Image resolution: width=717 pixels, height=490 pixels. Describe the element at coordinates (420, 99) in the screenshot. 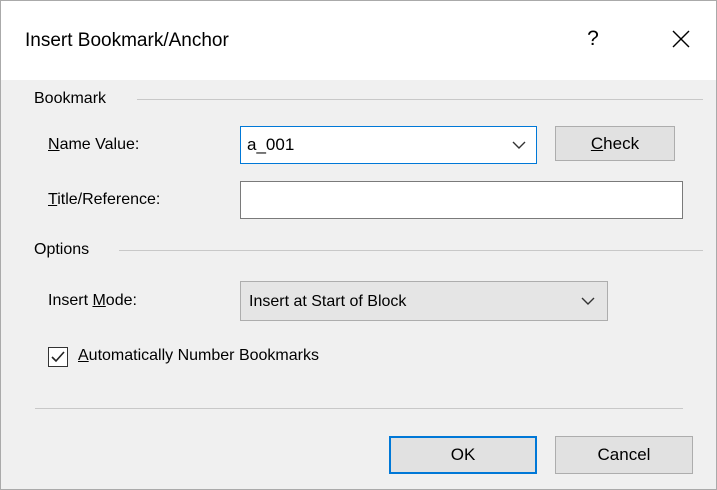

I see `bookmark-section-divider` at that location.